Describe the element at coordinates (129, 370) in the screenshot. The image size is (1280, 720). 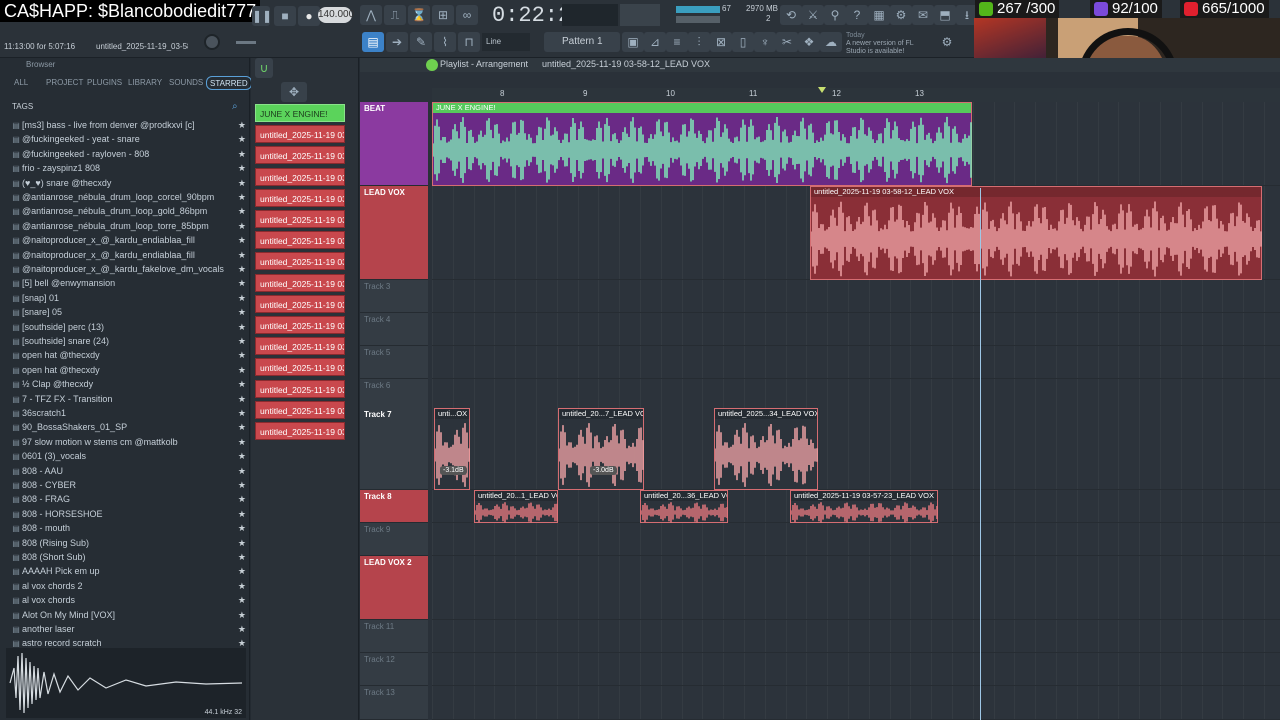
I see `browser-item: ▤ open hat @thecxdy ★` at that location.